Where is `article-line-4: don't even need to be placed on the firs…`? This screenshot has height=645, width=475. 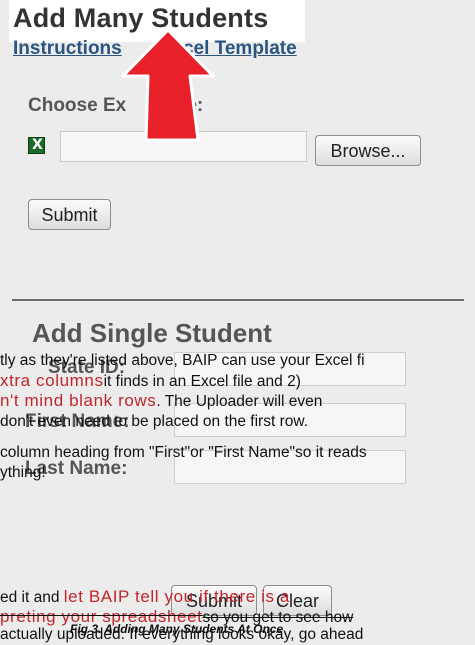 article-line-4: don't even need to be placed on the firs… is located at coordinates (154, 421).